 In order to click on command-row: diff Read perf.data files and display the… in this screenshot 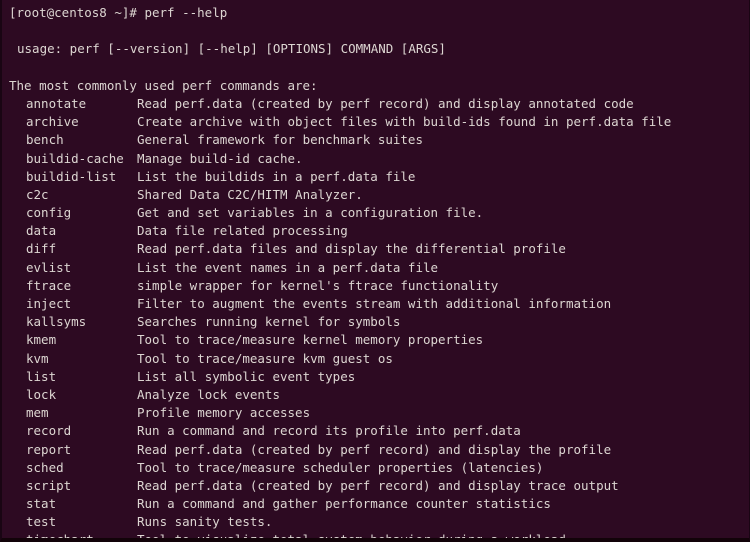, I will do `click(379, 249)`.